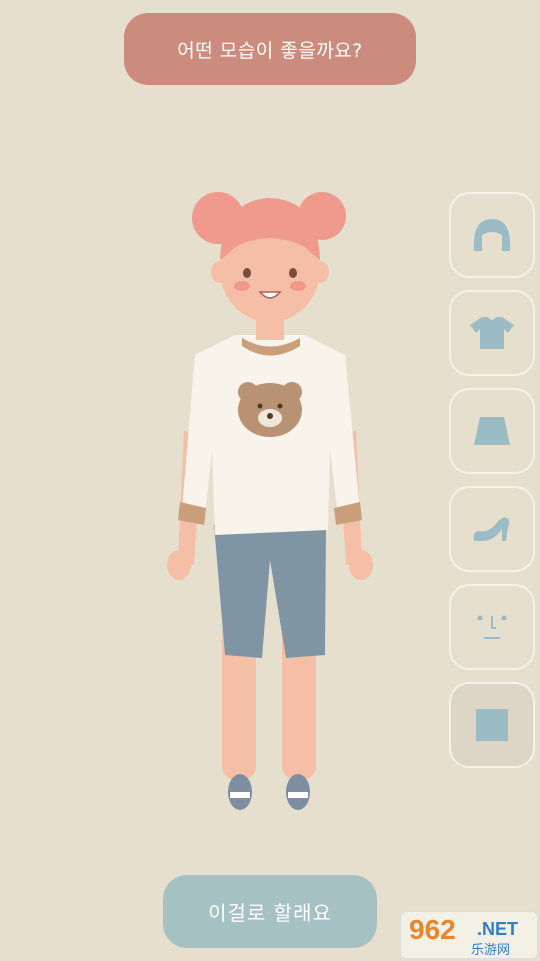 This screenshot has height=961, width=540. I want to click on confirm-button-label: 이걸로 할래요, so click(270, 913).